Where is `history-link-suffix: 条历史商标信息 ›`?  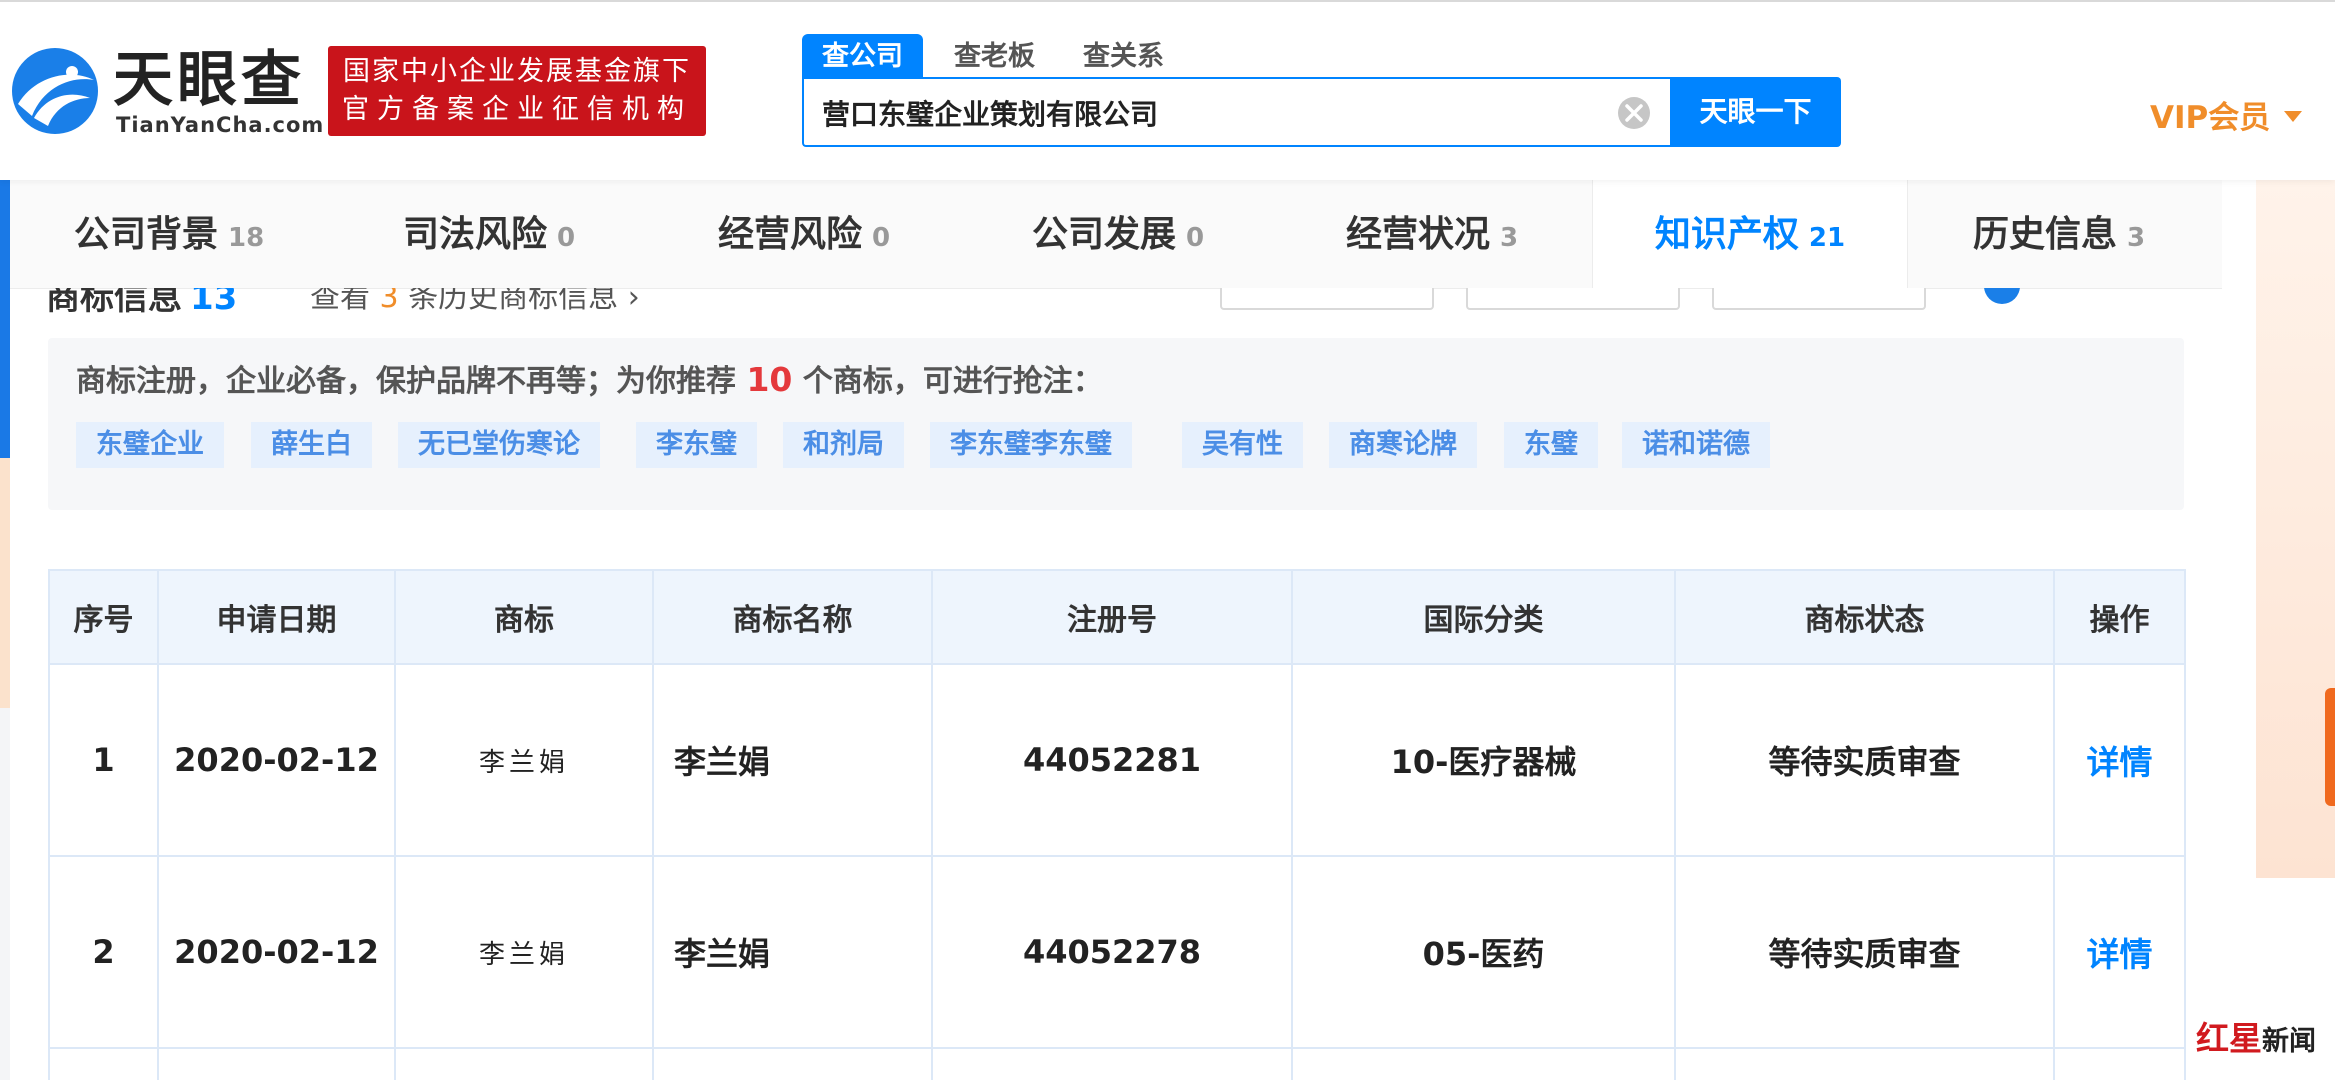 history-link-suffix: 条历史商标信息 › is located at coordinates (524, 301).